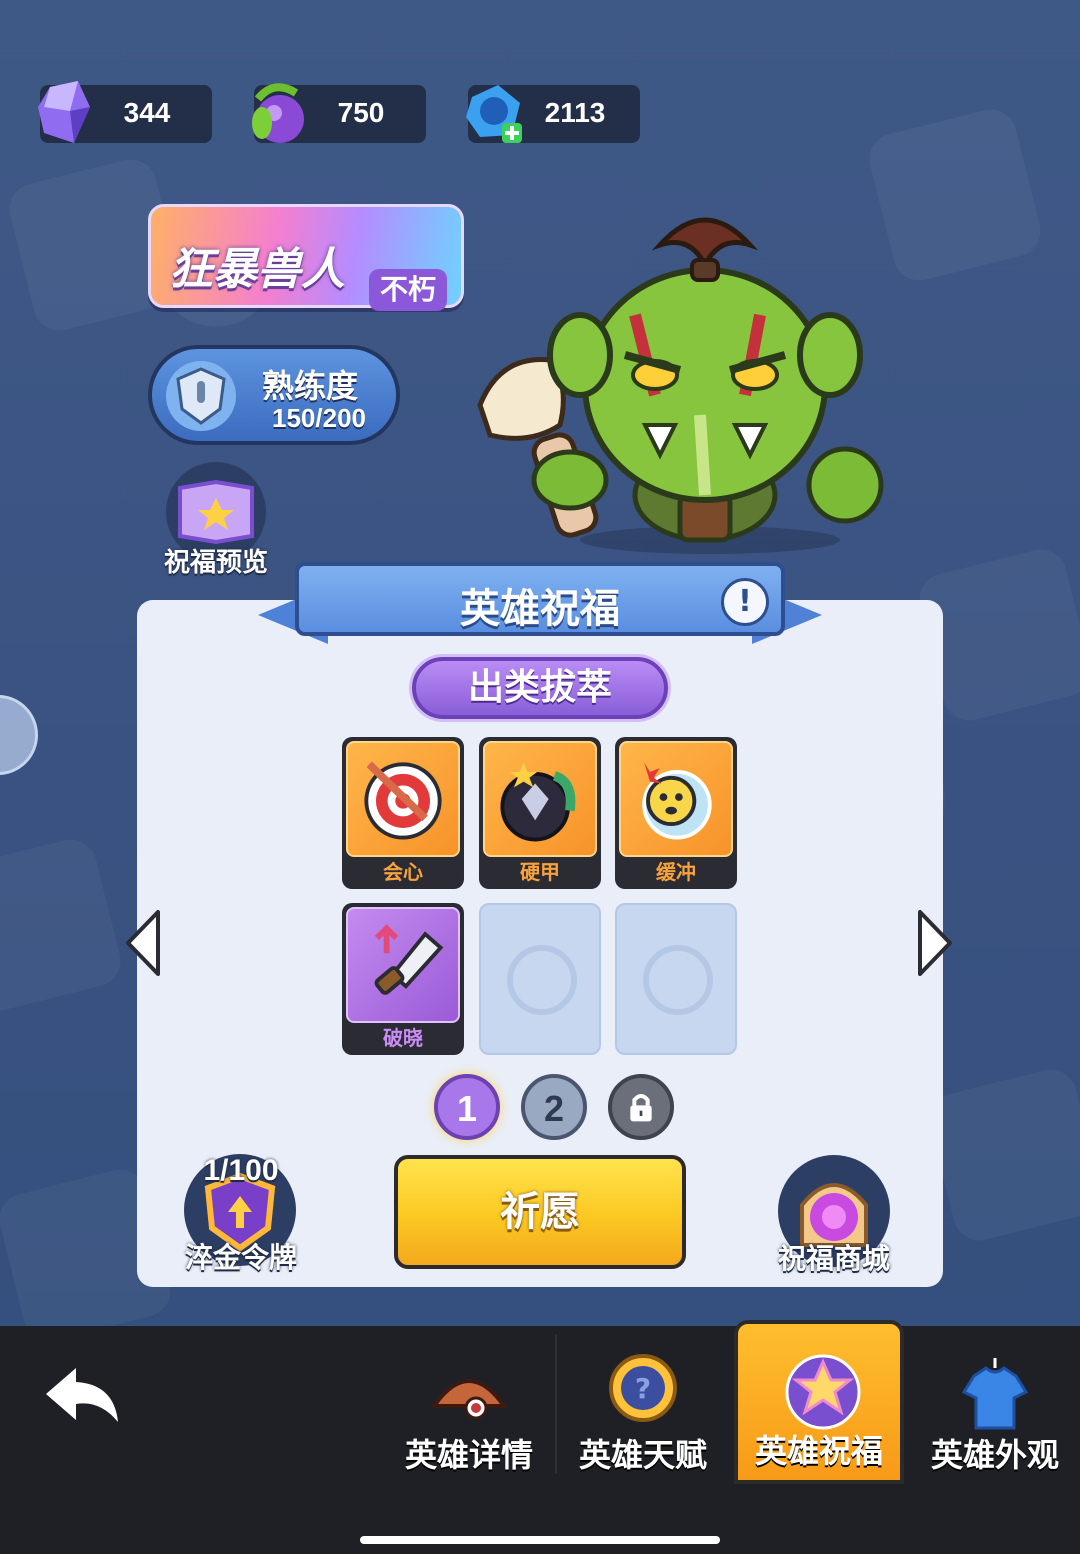 The height and width of the screenshot is (1554, 1080). Describe the element at coordinates (676, 799) in the screenshot. I see `buffer-face-icon` at that location.